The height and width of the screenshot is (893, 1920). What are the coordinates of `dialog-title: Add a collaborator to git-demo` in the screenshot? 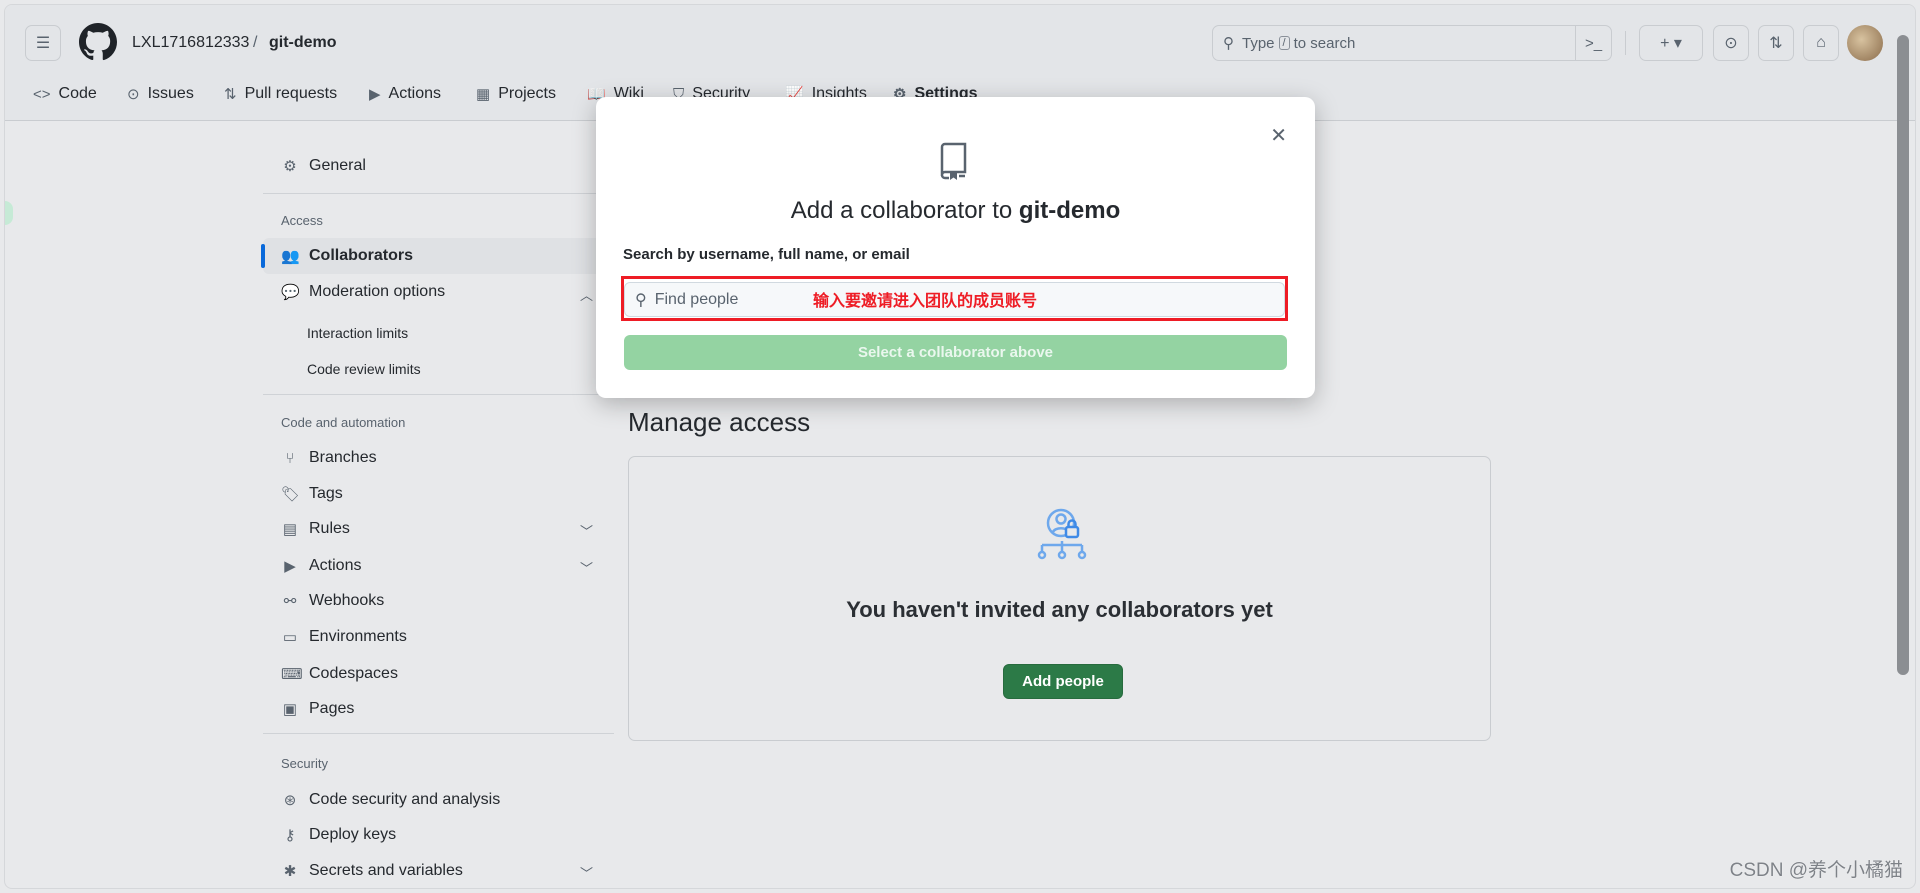 It's located at (955, 211).